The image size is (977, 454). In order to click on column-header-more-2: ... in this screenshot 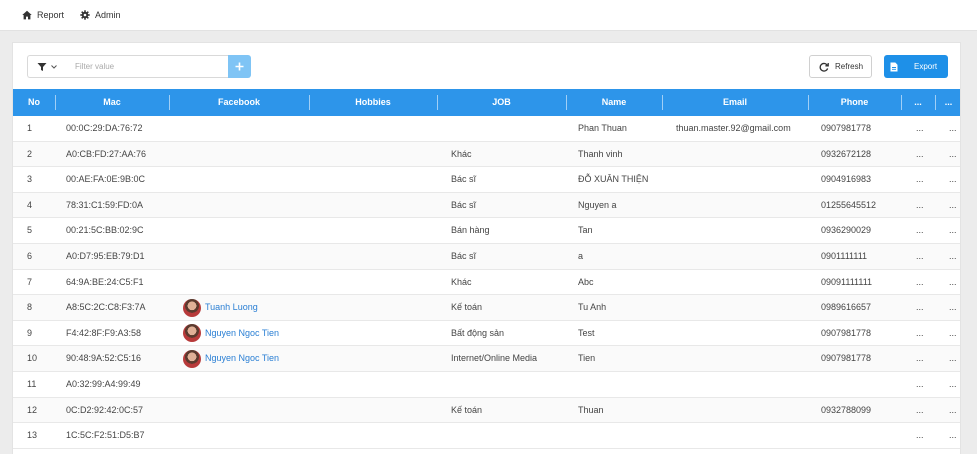, I will do `click(947, 102)`.